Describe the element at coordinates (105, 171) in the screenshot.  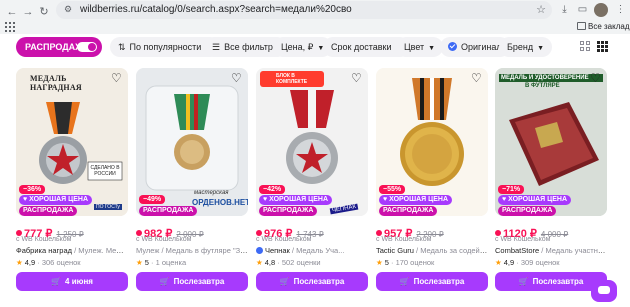
I see `image-caption-2: СДЕЛАНО В РОССИИ` at that location.